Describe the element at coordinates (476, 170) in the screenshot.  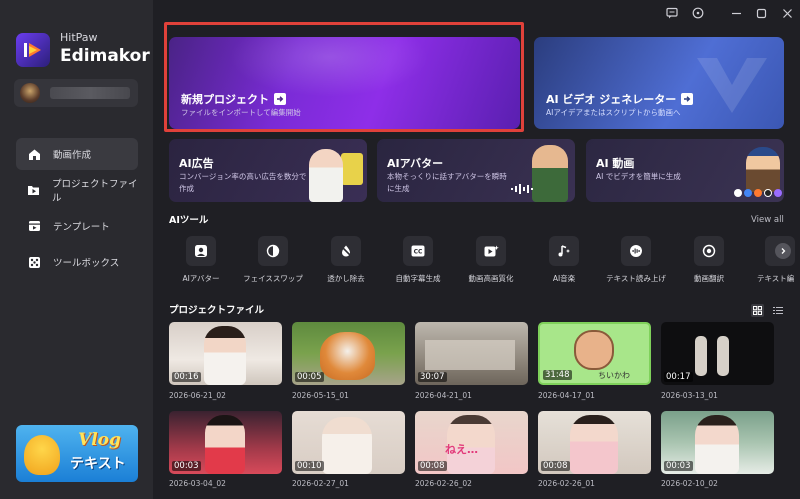
I see `ai-avatar-card: AIアバター 本物そっくりに話すアバターを瞬時に生成` at that location.